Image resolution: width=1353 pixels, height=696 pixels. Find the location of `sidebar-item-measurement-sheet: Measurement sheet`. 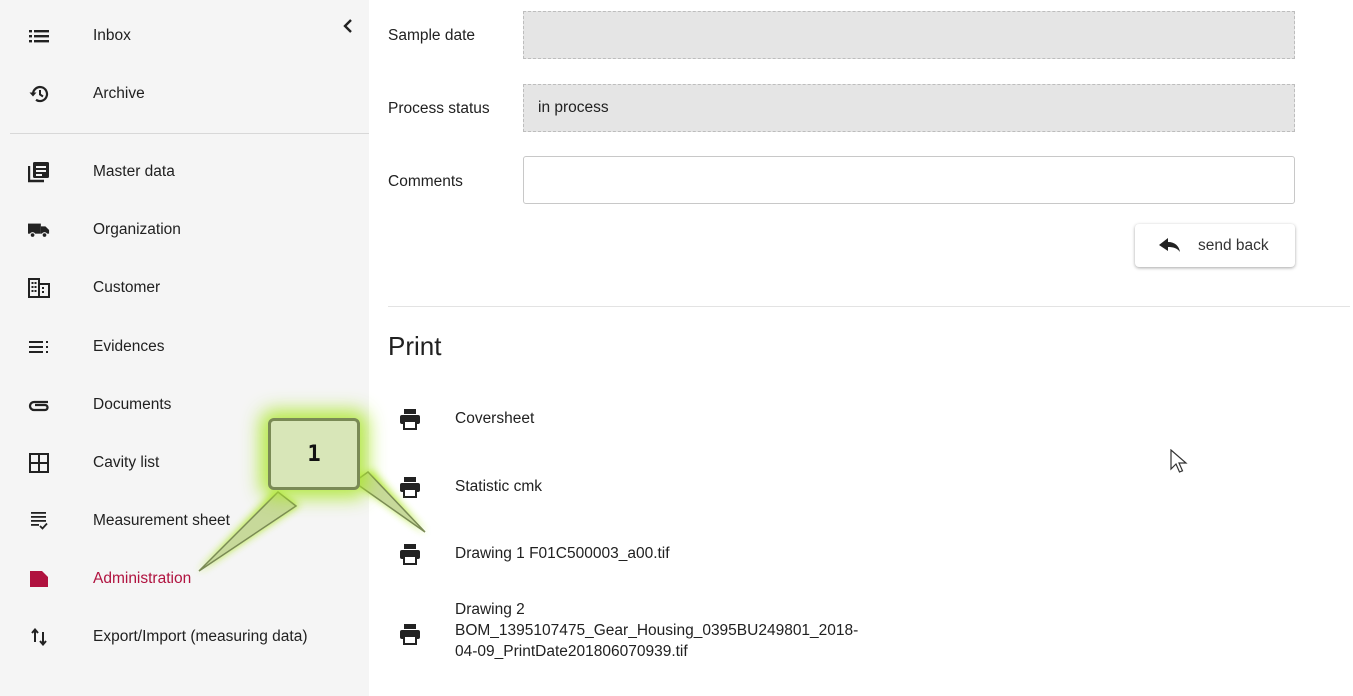

sidebar-item-measurement-sheet: Measurement sheet is located at coordinates (184, 521).